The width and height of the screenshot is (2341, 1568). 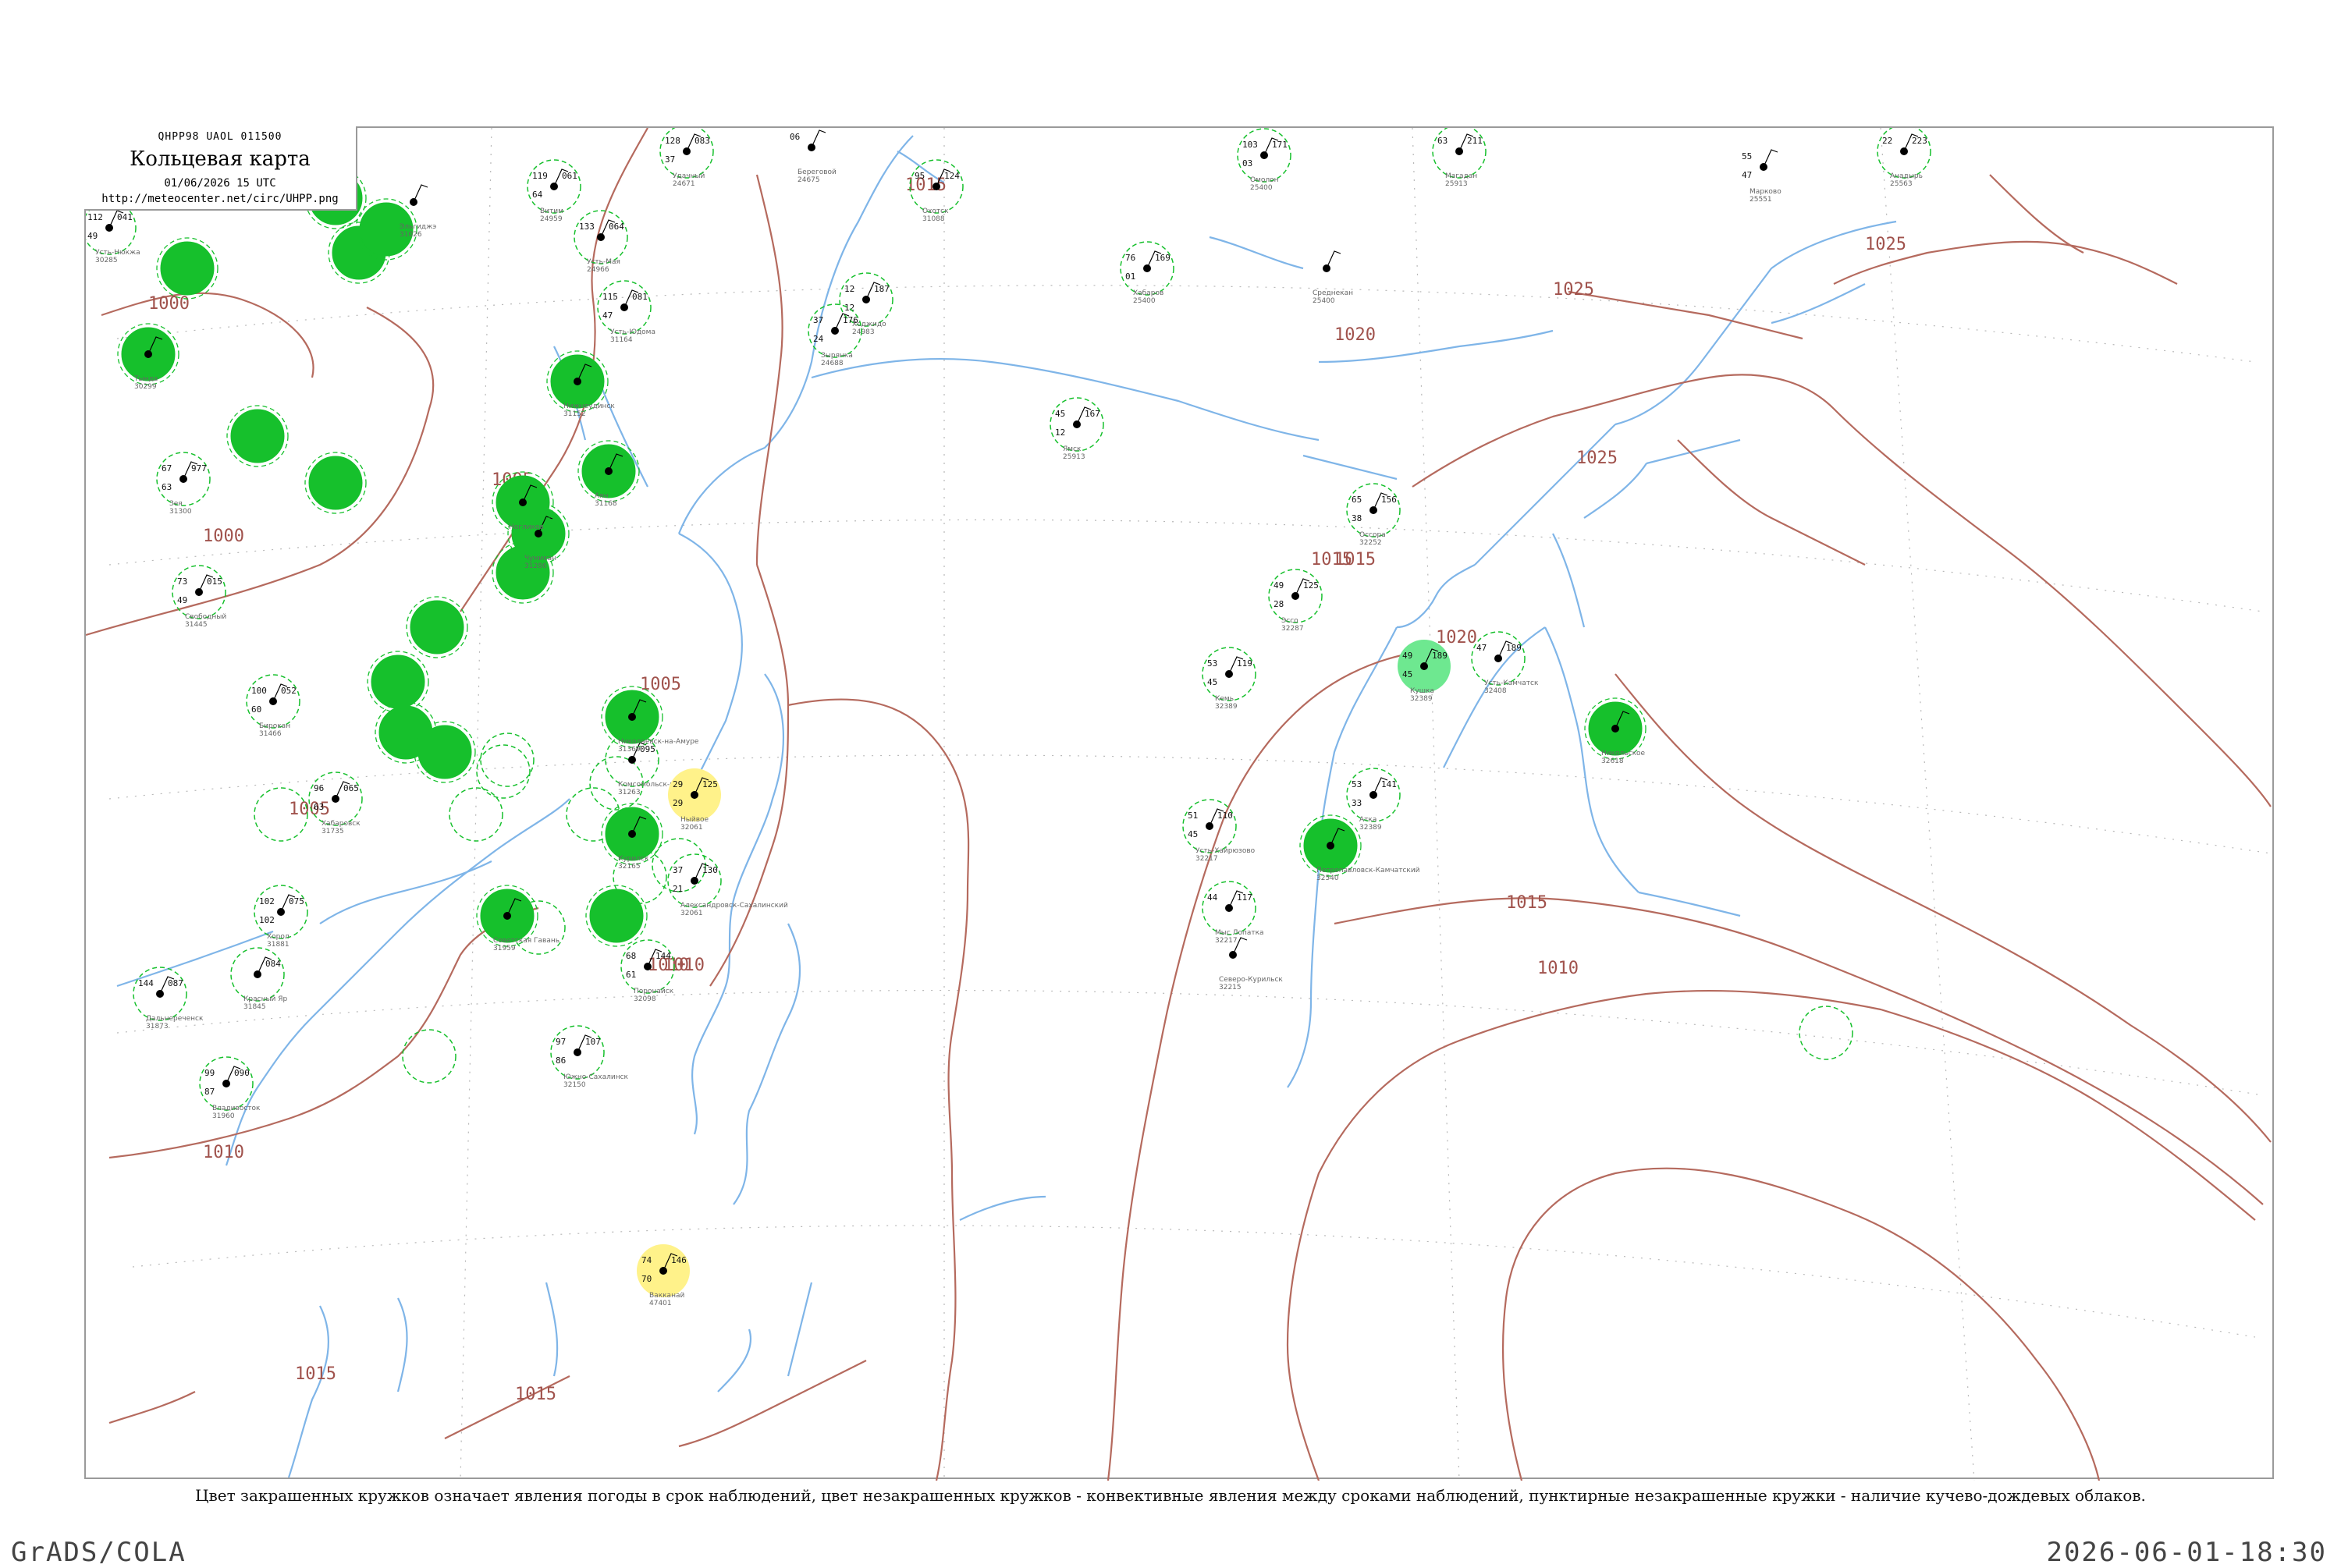 I want to click on station-marker: 99 090 87 Владивосток31960, so click(x=230, y=1088).